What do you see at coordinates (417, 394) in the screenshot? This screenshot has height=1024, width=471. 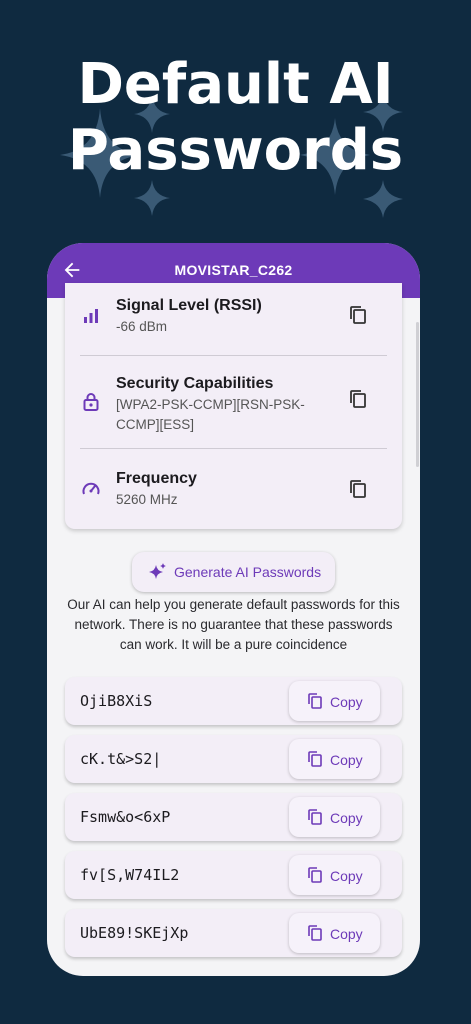 I see `scrollbar` at bounding box center [417, 394].